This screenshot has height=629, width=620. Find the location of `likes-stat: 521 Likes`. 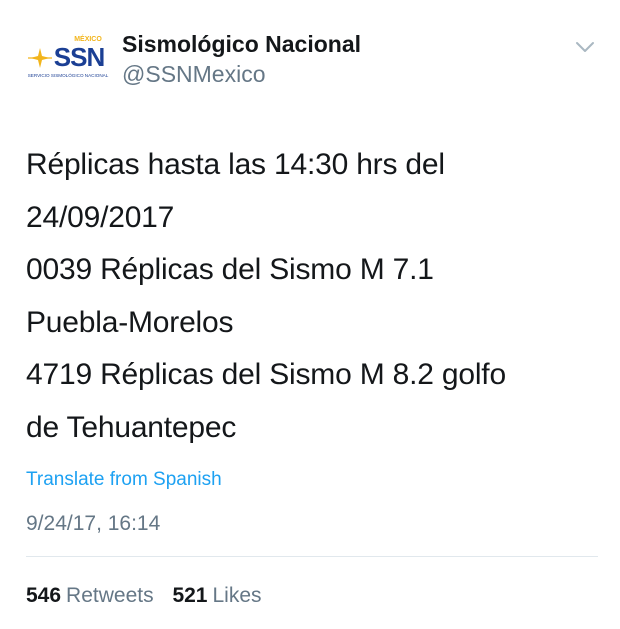

likes-stat: 521 Likes is located at coordinates (216, 596).